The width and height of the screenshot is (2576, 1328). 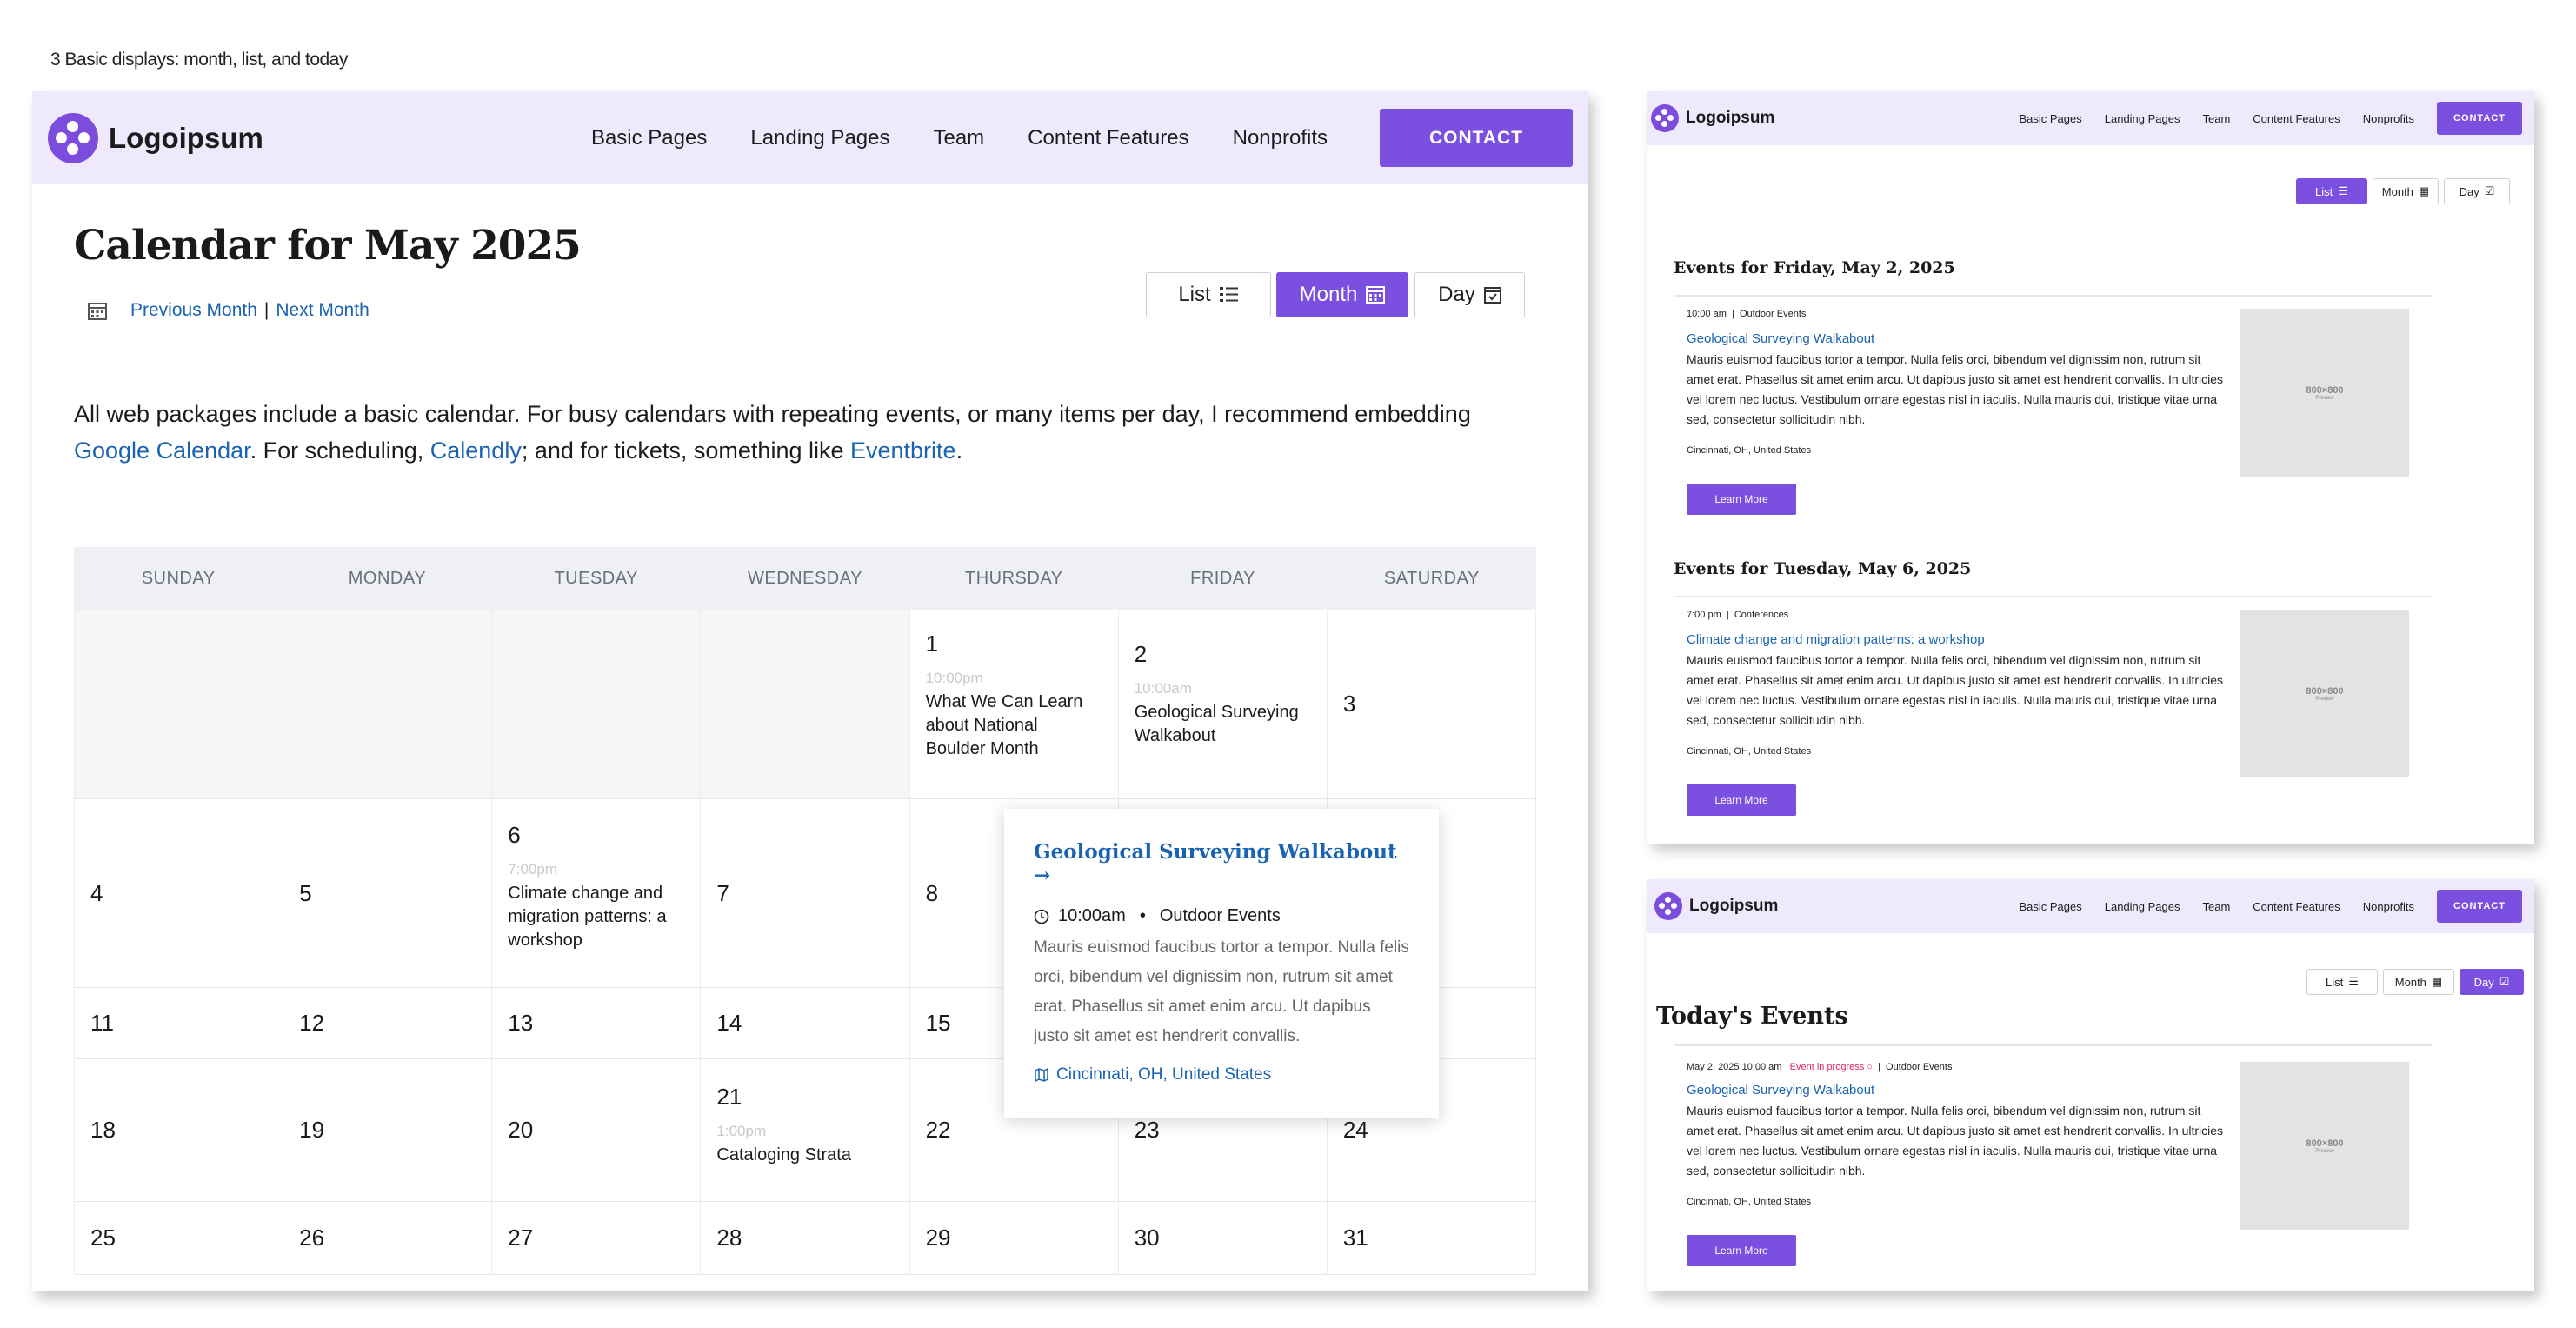 I want to click on next-month-link: Next Month, so click(x=322, y=310).